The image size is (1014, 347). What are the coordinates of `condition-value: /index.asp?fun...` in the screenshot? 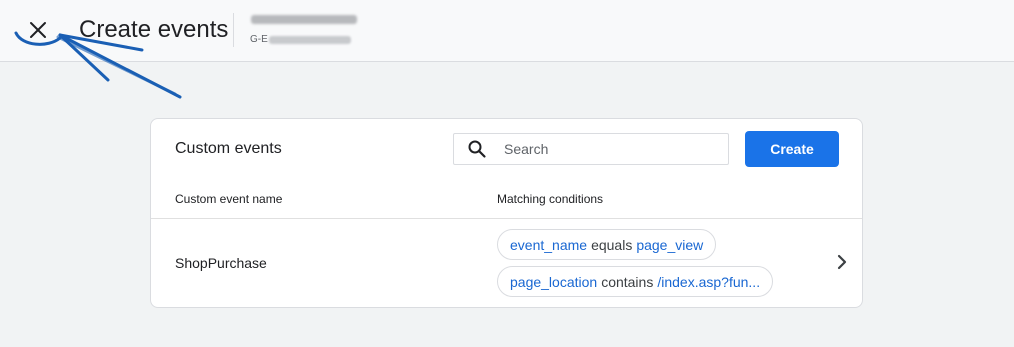 It's located at (709, 281).